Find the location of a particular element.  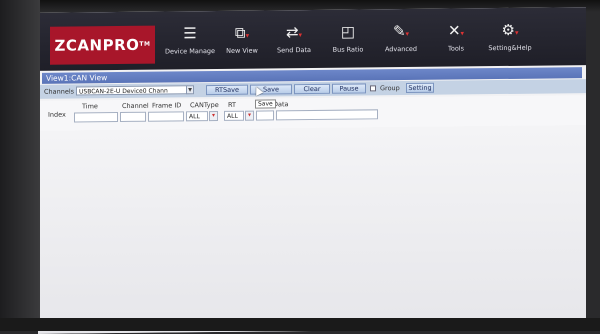

pause-button: Pause is located at coordinates (349, 88).